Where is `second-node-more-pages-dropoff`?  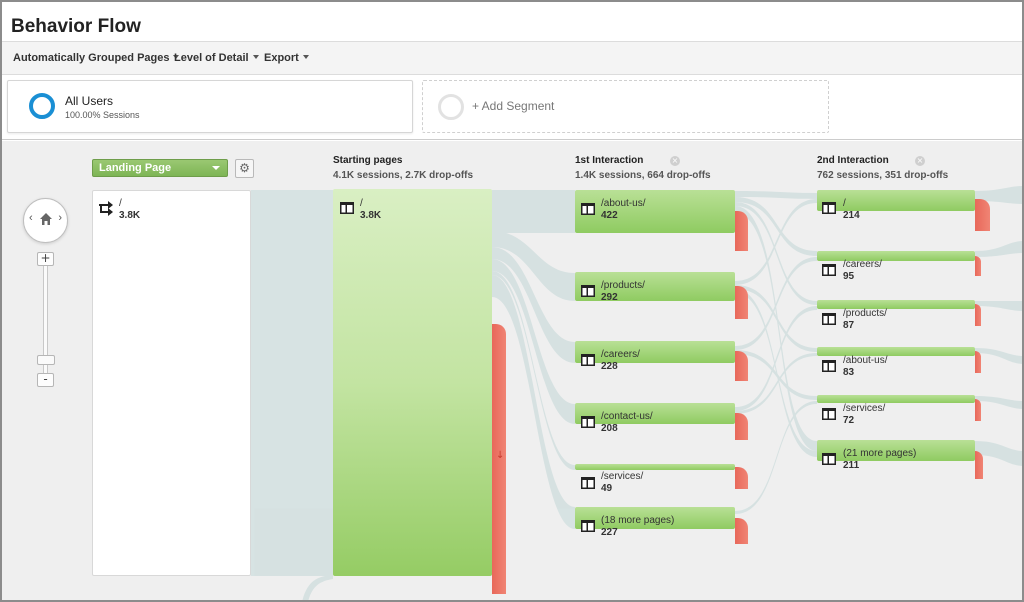 second-node-more-pages-dropoff is located at coordinates (979, 465).